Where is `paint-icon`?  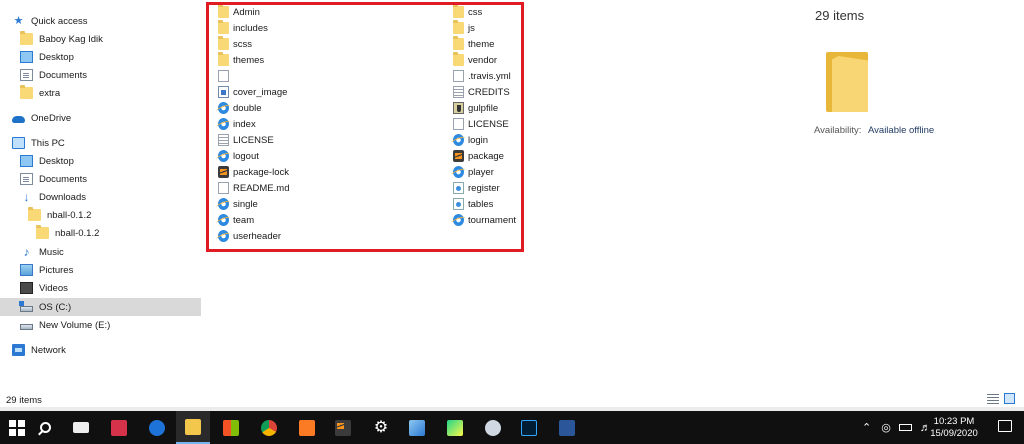 paint-icon is located at coordinates (493, 427).